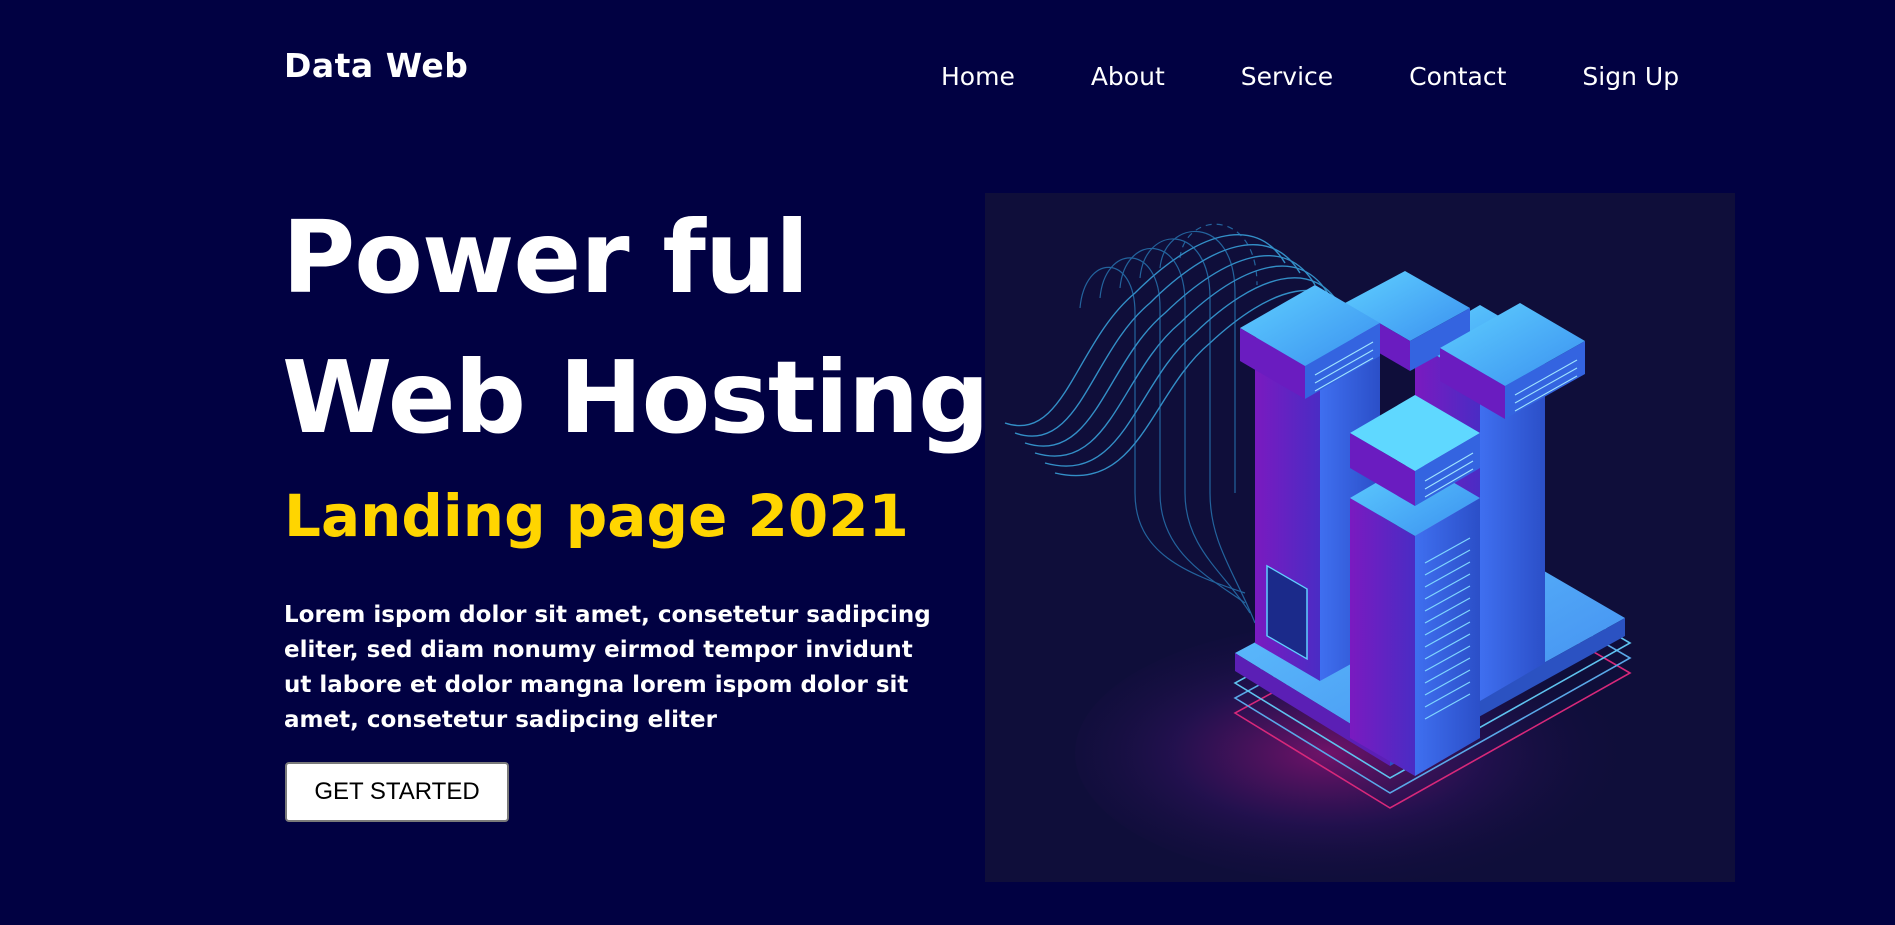 The height and width of the screenshot is (925, 1895). Describe the element at coordinates (1630, 76) in the screenshot. I see `nav-sign-up: Sign Up` at that location.